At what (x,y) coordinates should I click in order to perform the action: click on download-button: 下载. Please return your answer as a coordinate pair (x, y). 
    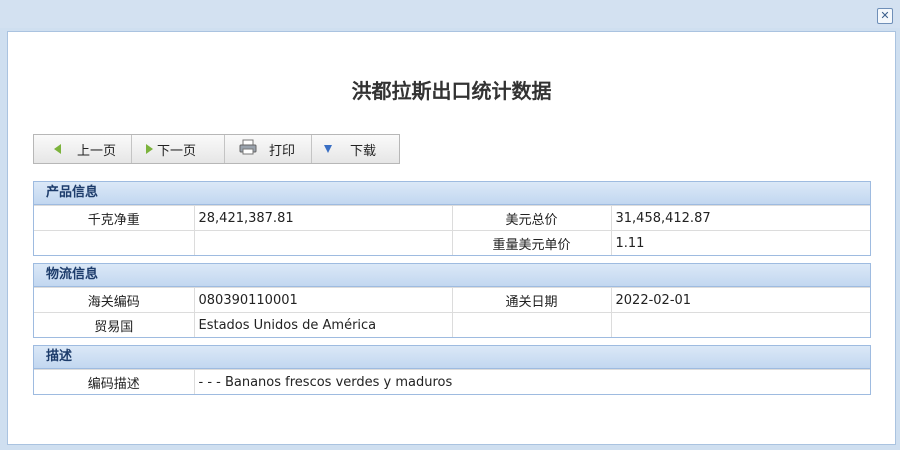
    Looking at the image, I should click on (355, 149).